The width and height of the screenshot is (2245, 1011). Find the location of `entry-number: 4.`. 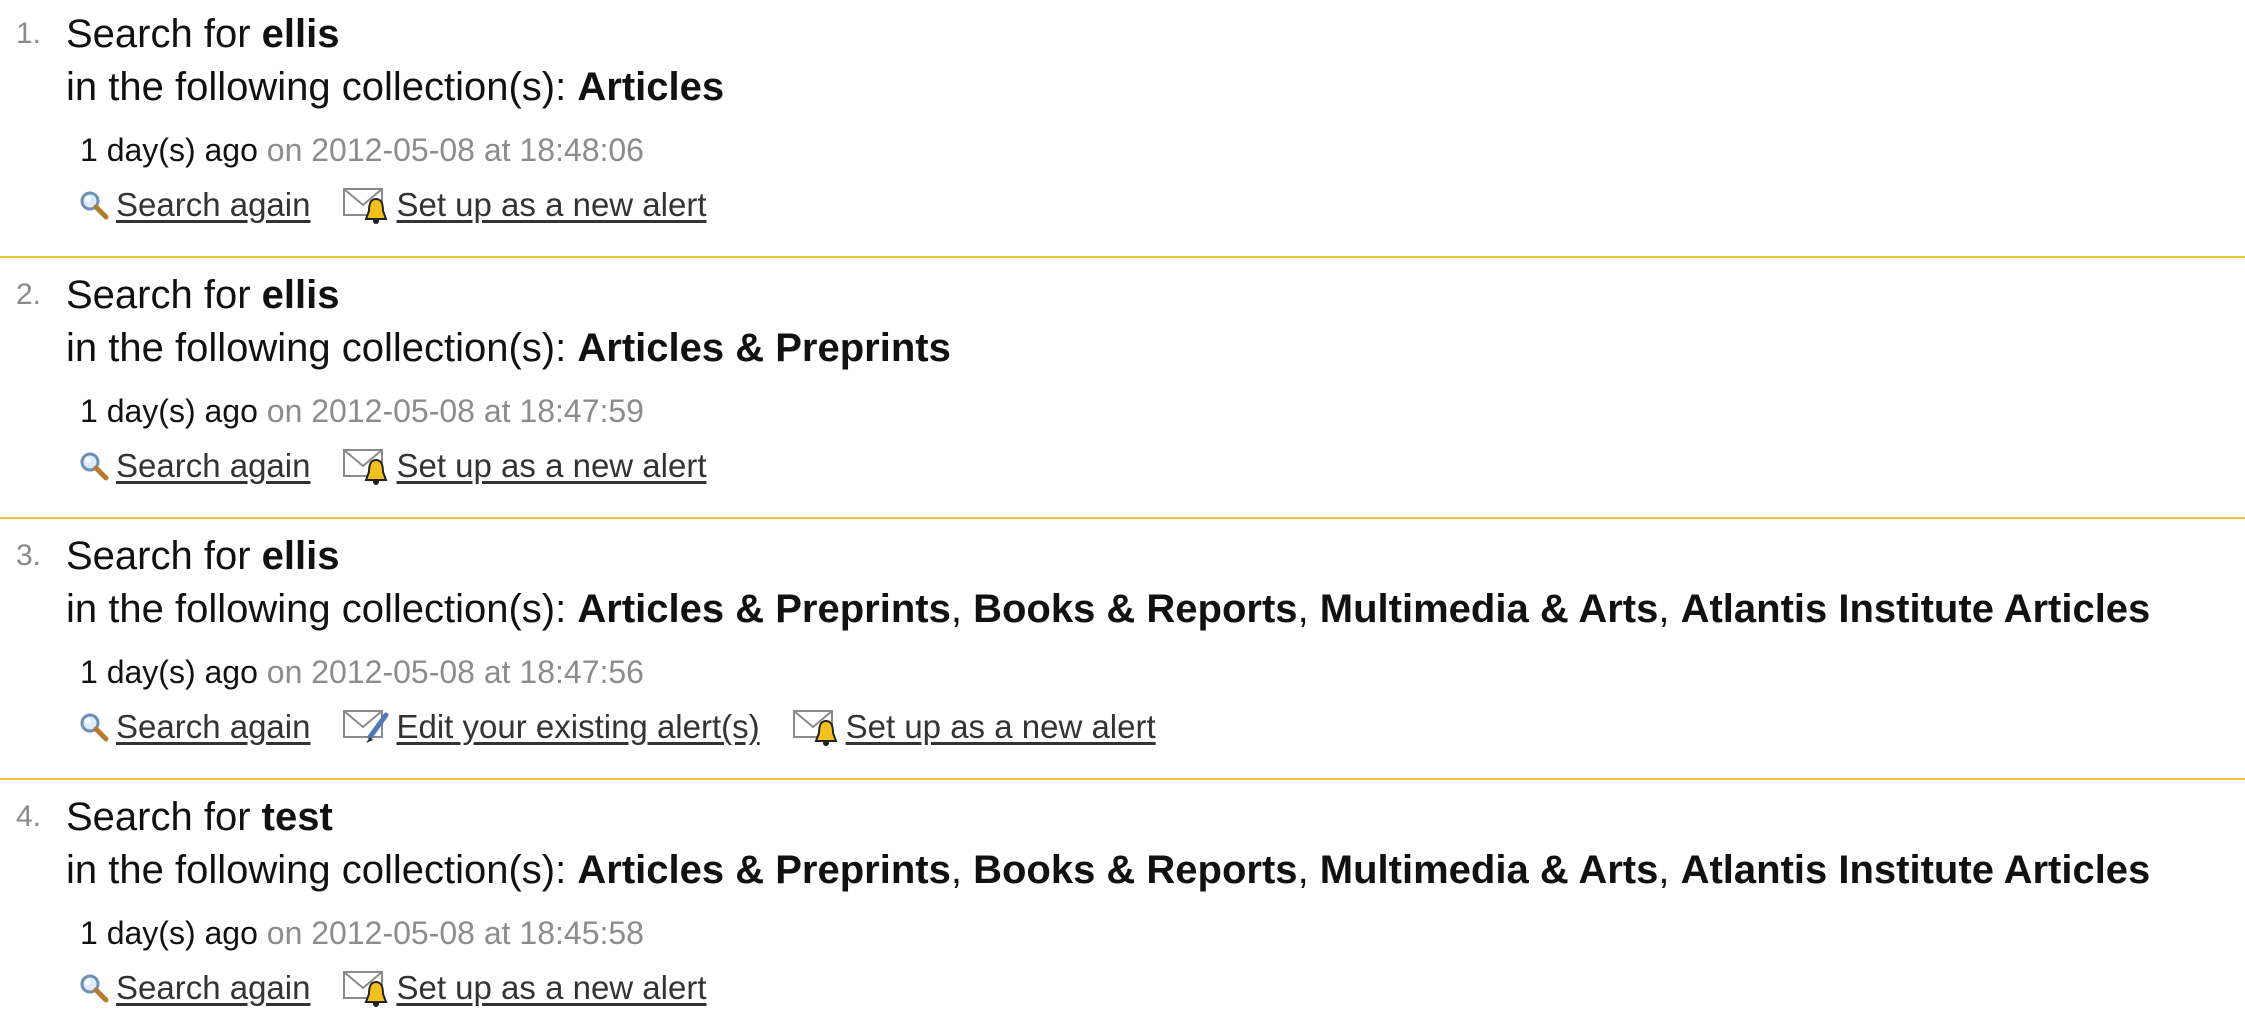

entry-number: 4. is located at coordinates (29, 816).